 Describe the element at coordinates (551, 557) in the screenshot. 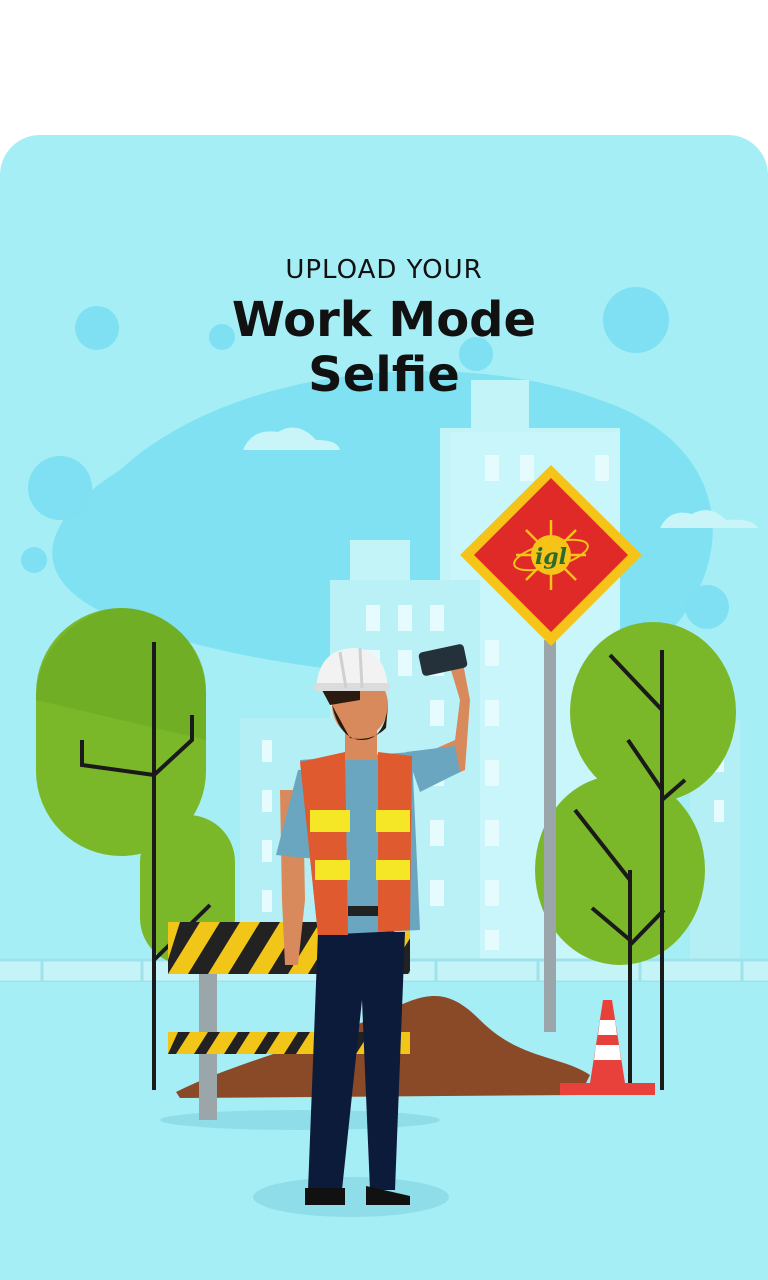

I see `igl-logo-text: igl` at that location.